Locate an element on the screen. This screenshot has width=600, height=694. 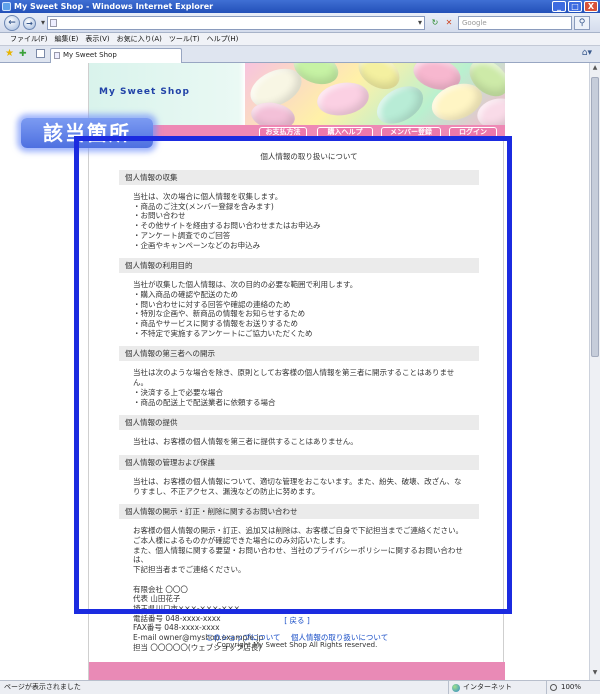
security-zone: インターネット is located at coordinates (493, 687).